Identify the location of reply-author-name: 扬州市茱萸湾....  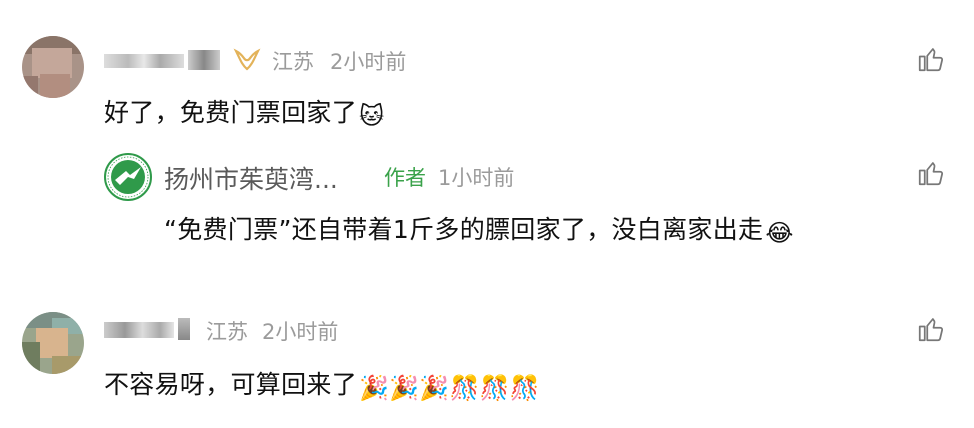
(251, 178).